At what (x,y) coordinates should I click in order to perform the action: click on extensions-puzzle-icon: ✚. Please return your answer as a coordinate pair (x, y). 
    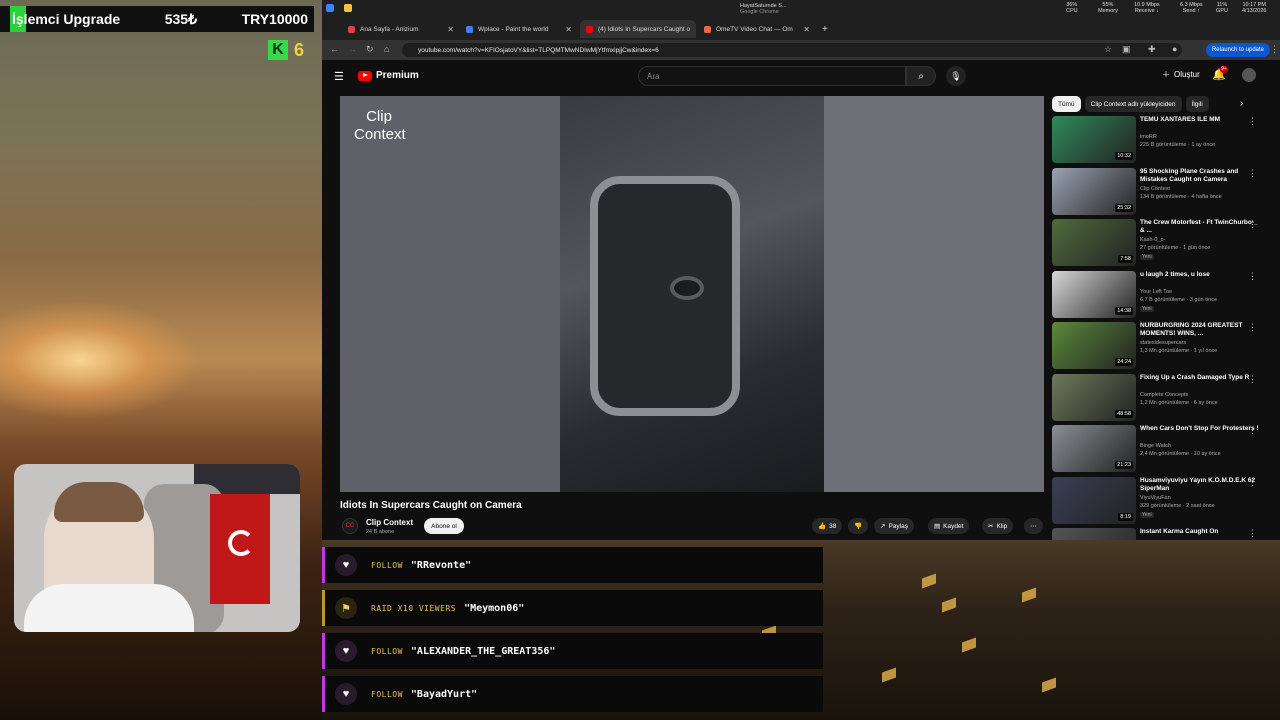
    Looking at the image, I should click on (1152, 49).